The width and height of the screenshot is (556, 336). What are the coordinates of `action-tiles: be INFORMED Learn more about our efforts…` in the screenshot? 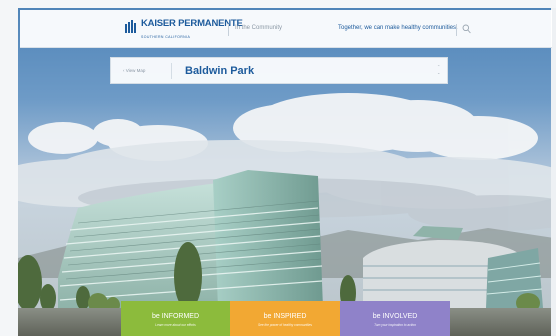 It's located at (285, 318).